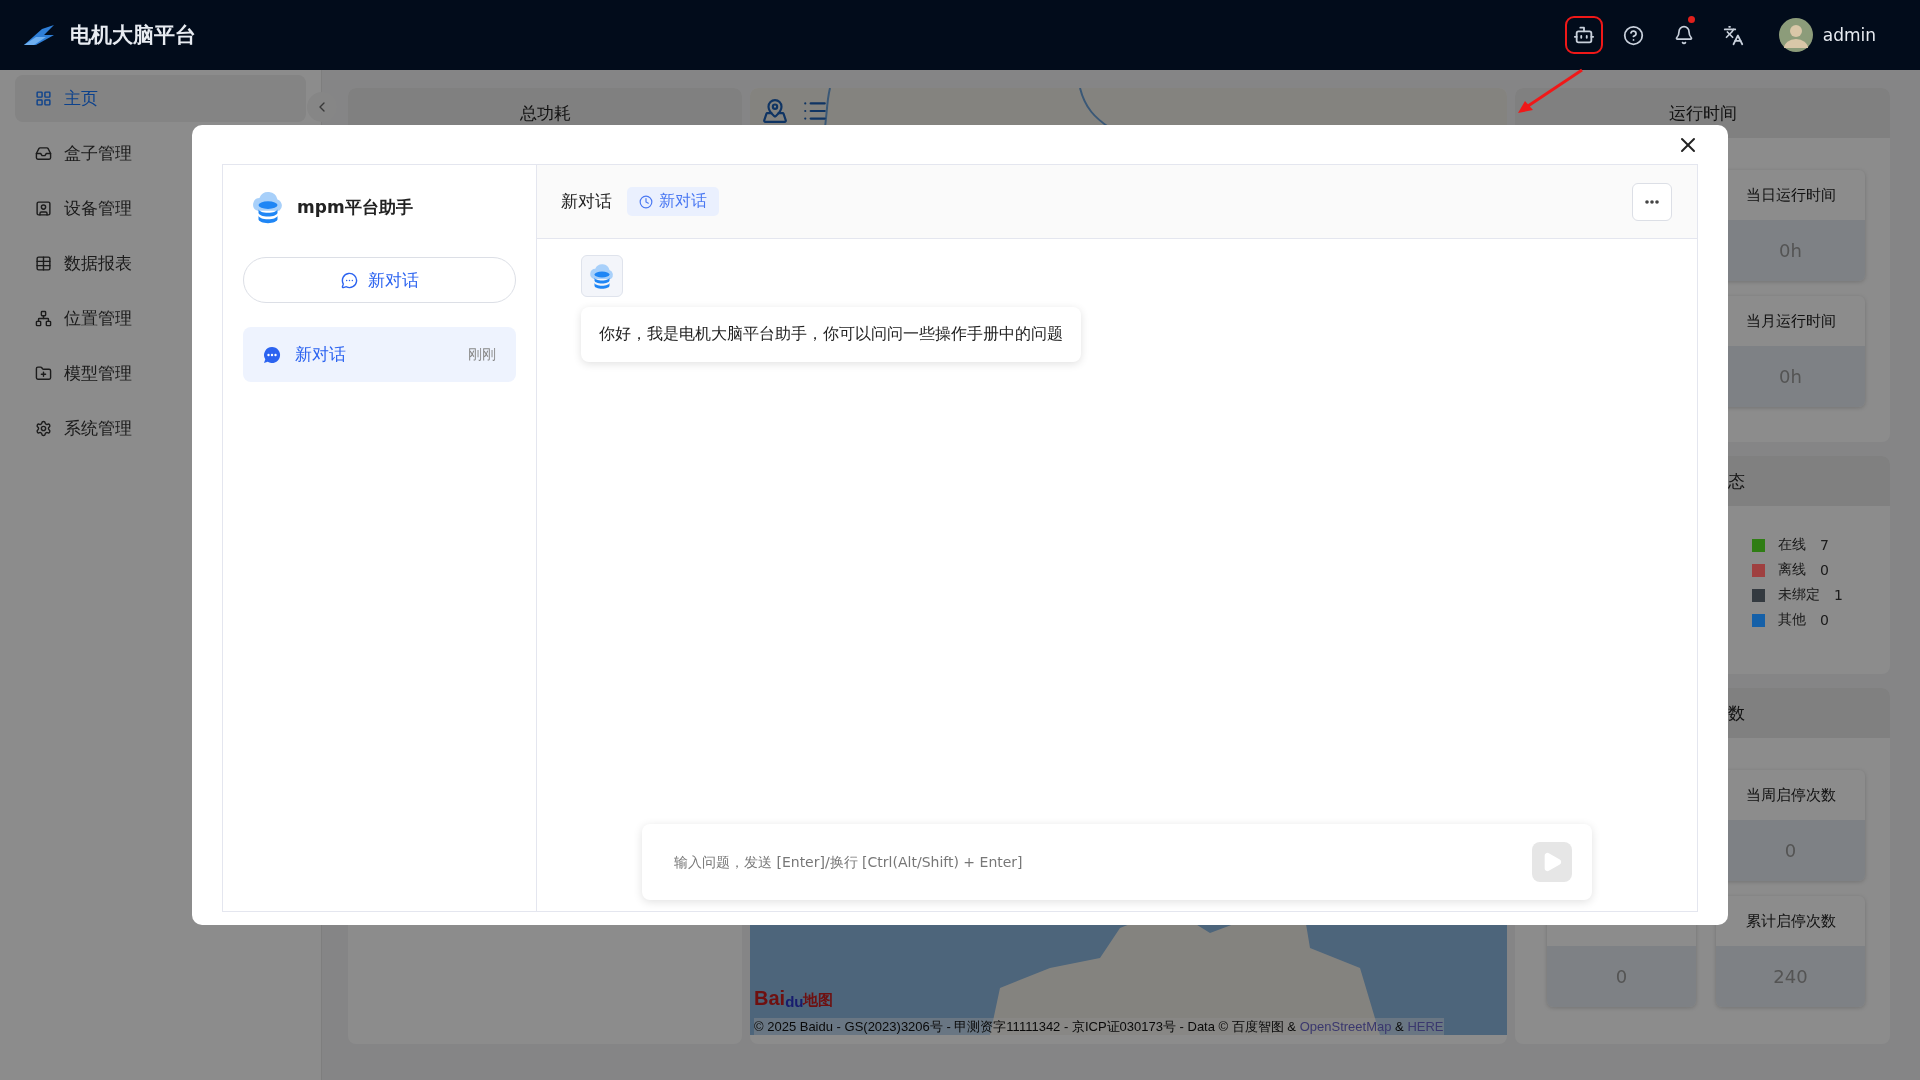 The image size is (1920, 1080). I want to click on assistant-button, so click(1583, 35).